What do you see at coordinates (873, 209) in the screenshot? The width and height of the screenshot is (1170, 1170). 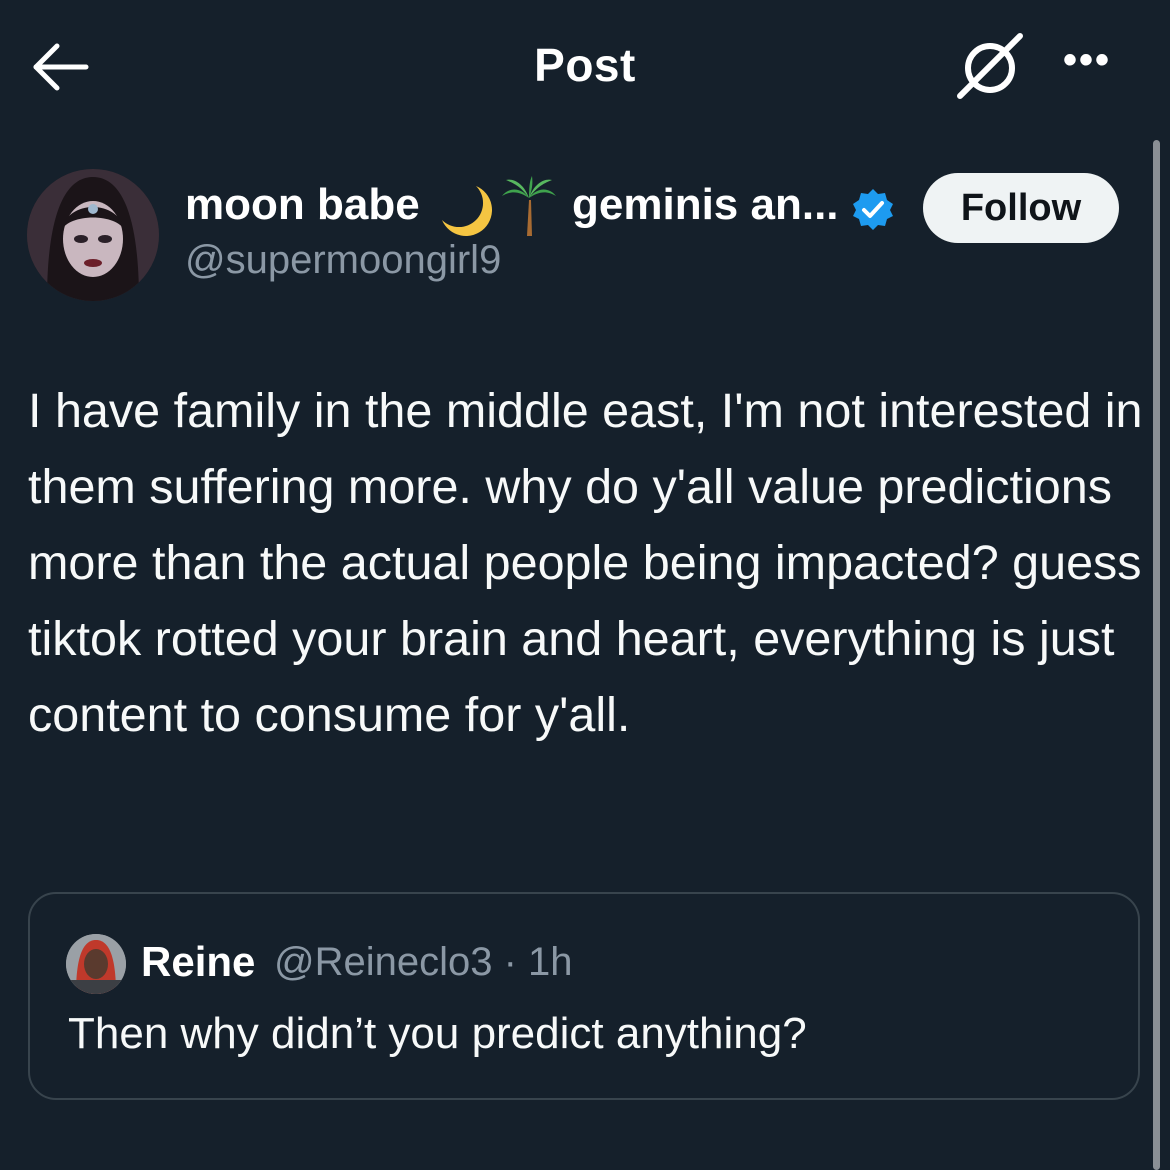 I see `verified-badge-icon` at bounding box center [873, 209].